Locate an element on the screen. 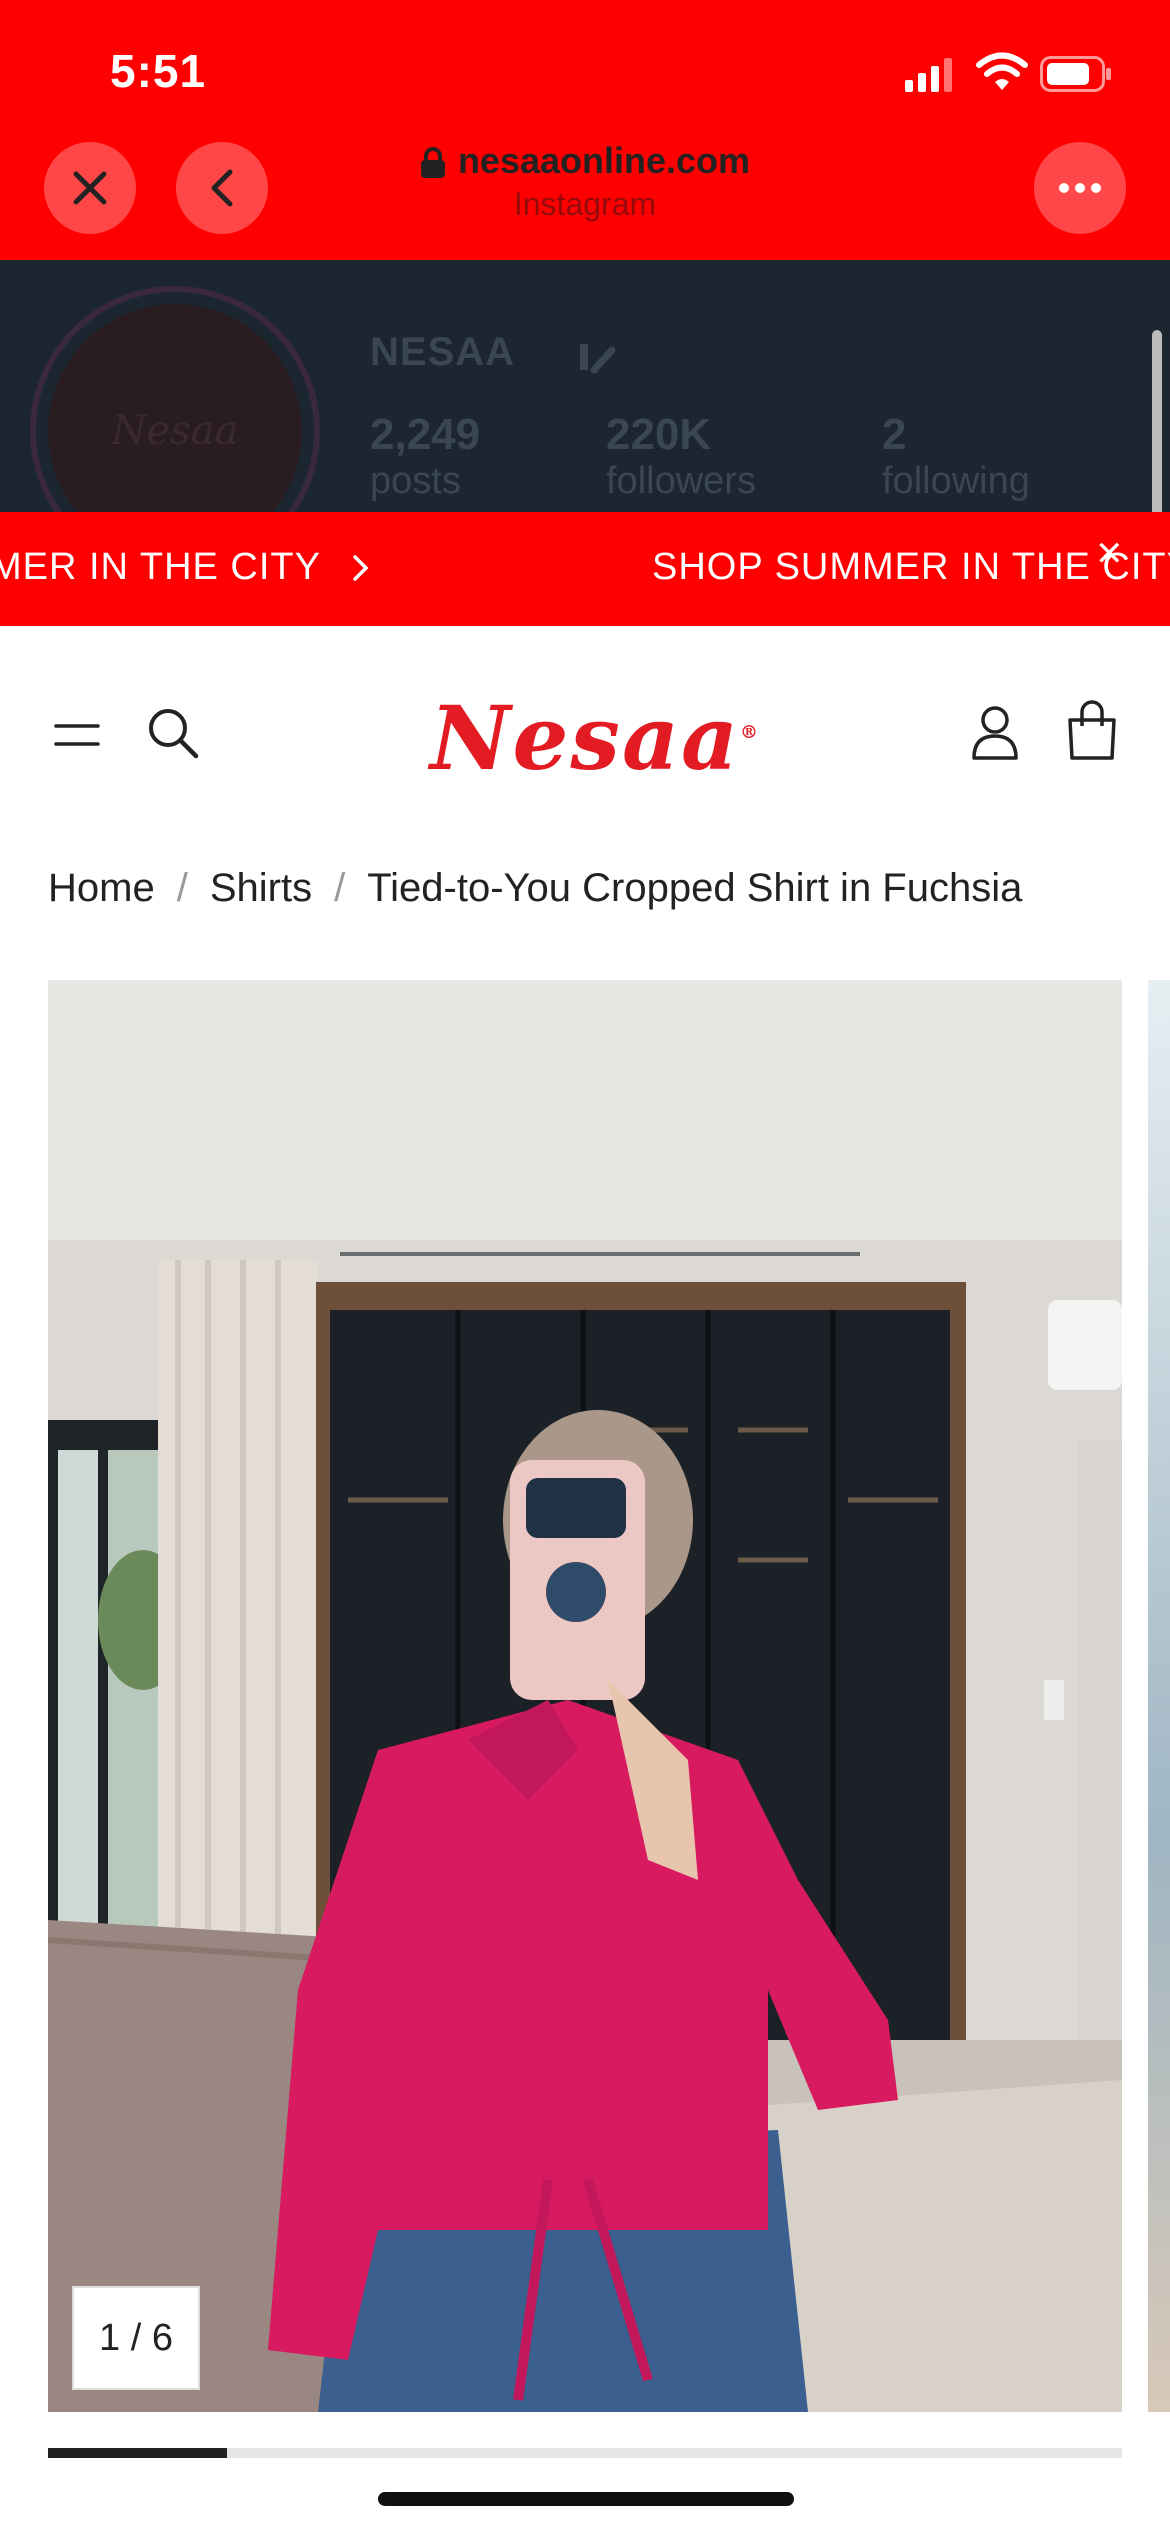 The image size is (1170, 2532). wifi-icon is located at coordinates (1002, 71).